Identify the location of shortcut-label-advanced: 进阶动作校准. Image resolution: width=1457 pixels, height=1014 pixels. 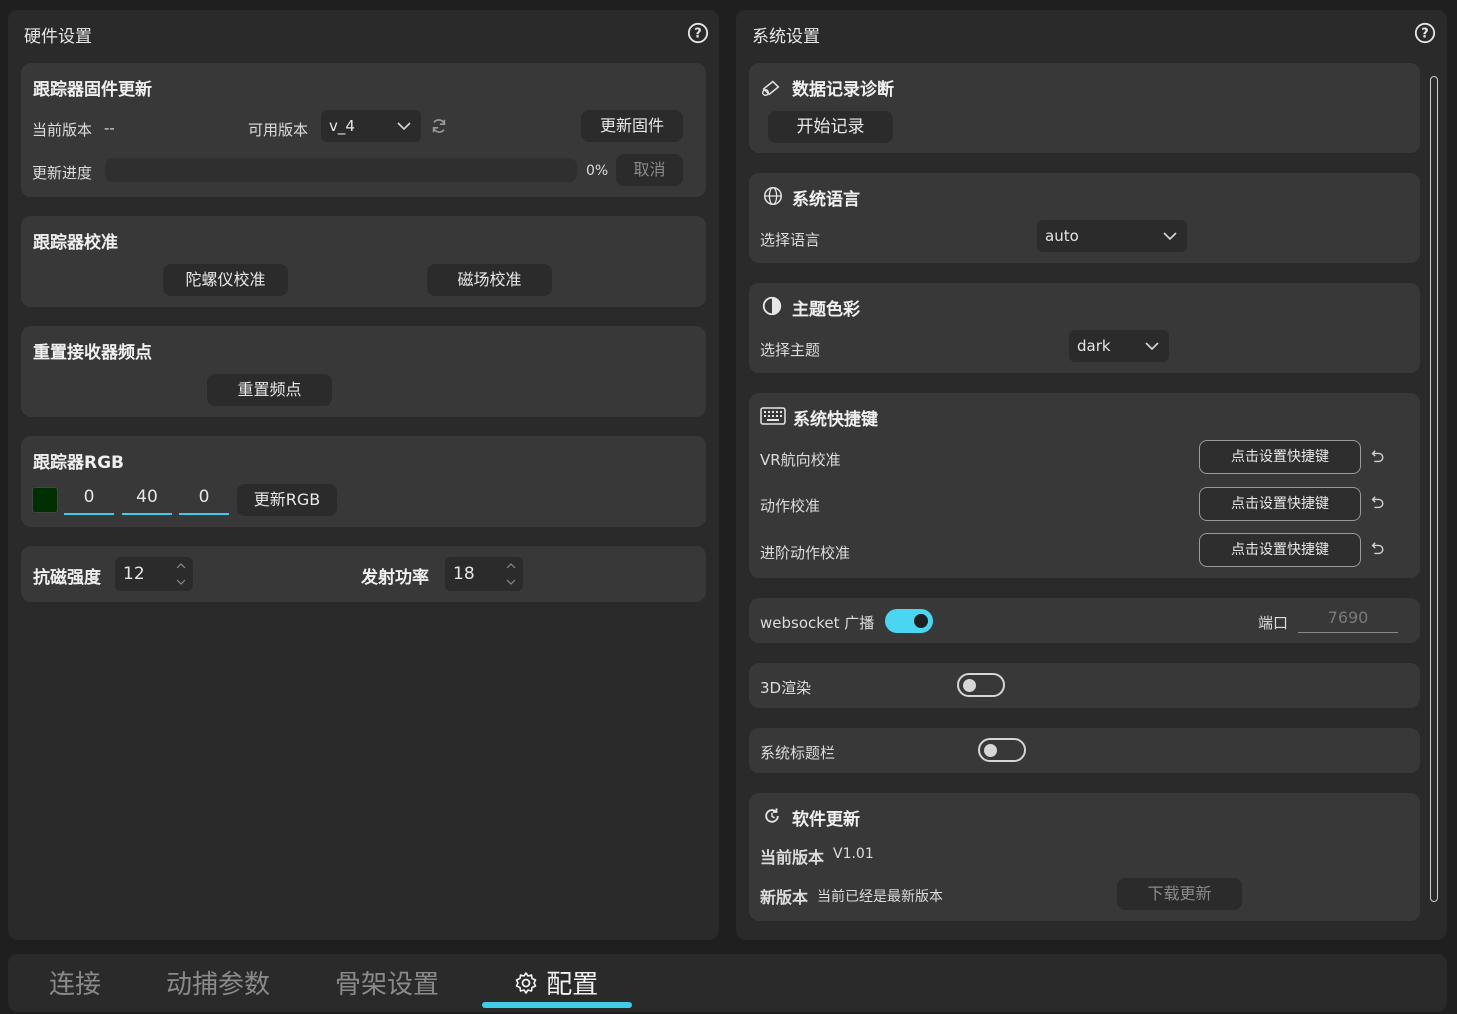
(805, 553).